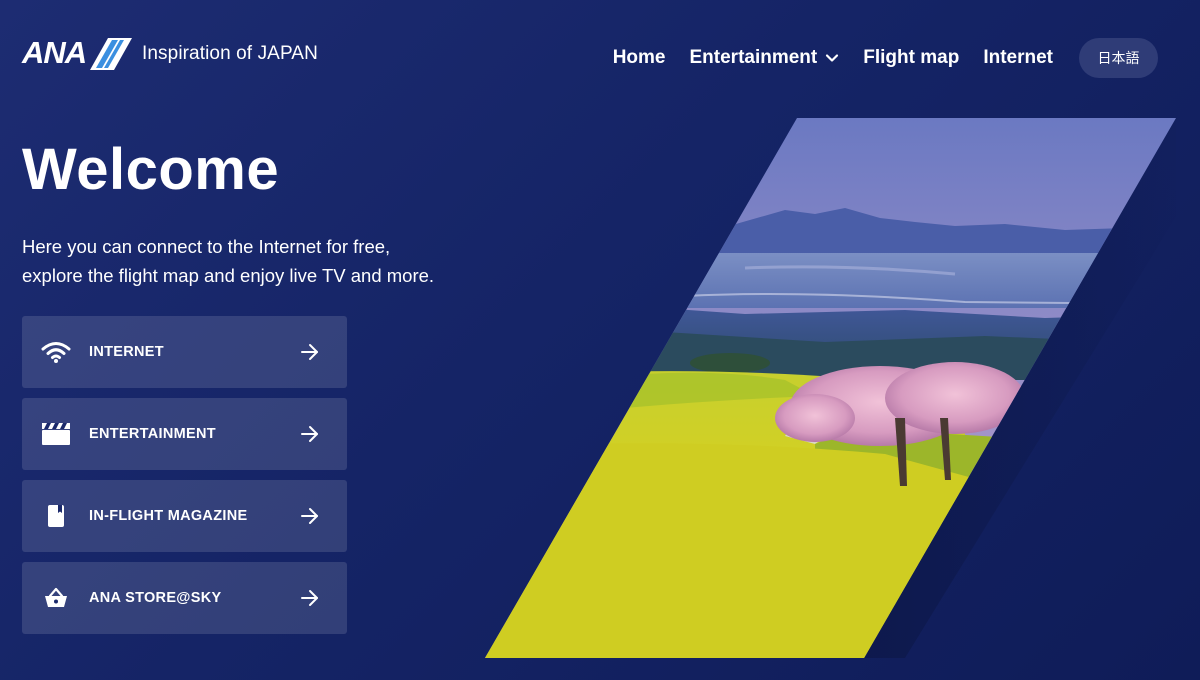 The width and height of the screenshot is (1200, 680). Describe the element at coordinates (152, 434) in the screenshot. I see `entertainment-label: ENTERTAINMENT` at that location.